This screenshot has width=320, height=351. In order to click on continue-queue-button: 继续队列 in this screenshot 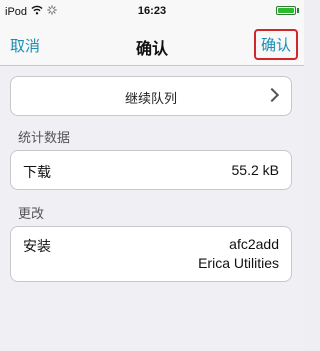, I will do `click(151, 96)`.